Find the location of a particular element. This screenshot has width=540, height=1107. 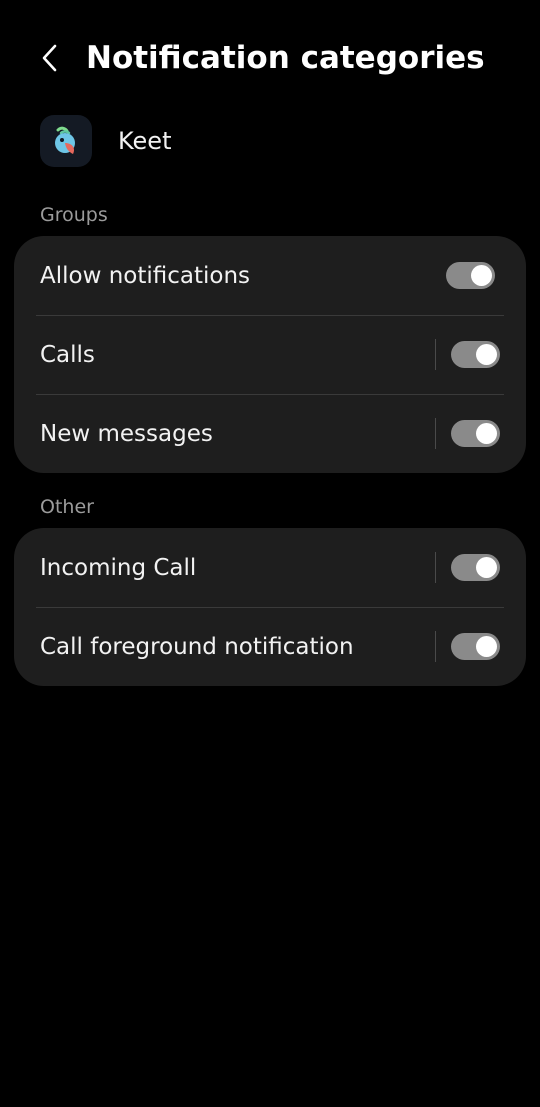

incoming-call-toggle is located at coordinates (475, 567).